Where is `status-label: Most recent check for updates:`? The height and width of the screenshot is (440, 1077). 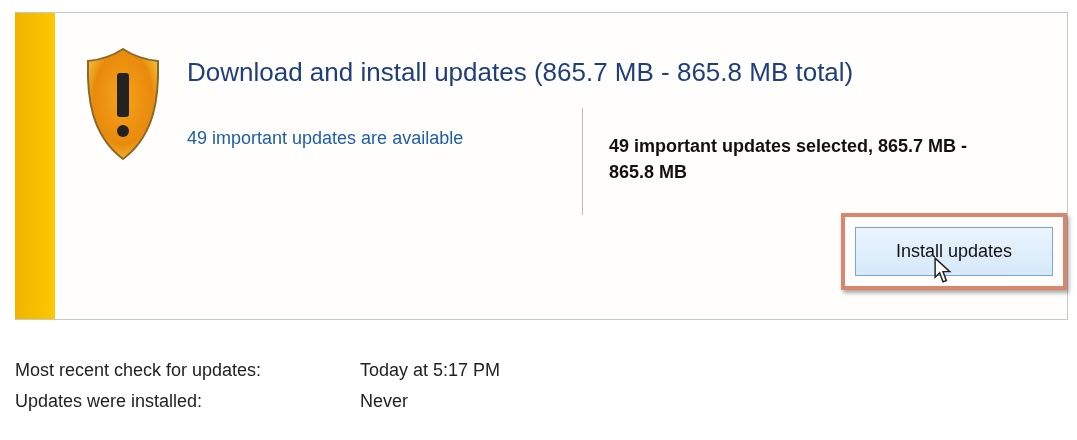 status-label: Most recent check for updates: is located at coordinates (139, 370).